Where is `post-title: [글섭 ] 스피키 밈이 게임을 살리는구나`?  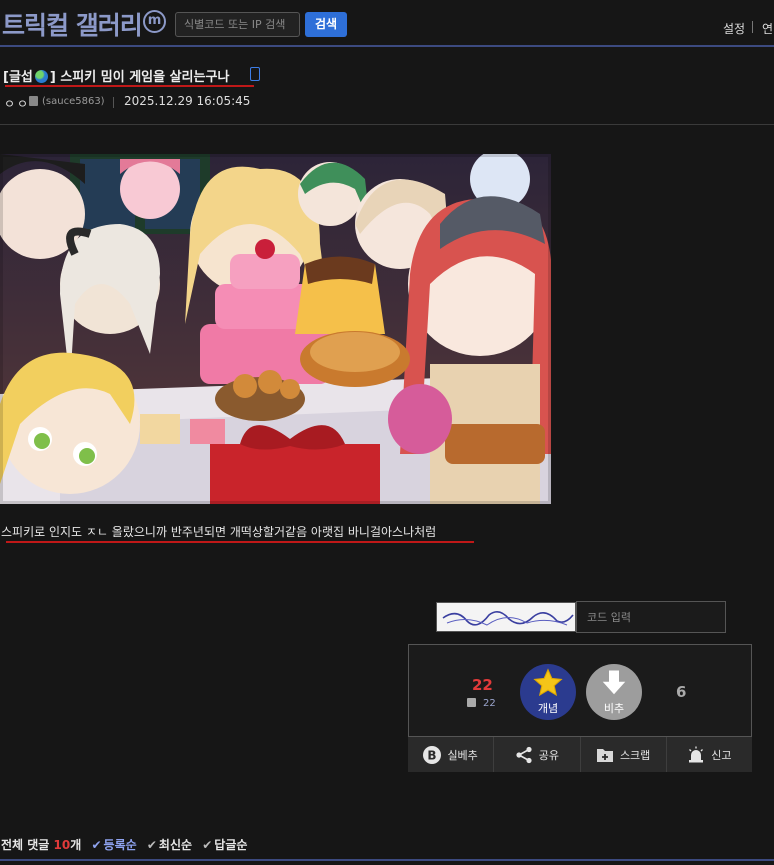 post-title: [글섭 ] 스피키 밈이 게임을 살리는구나 is located at coordinates (116, 75).